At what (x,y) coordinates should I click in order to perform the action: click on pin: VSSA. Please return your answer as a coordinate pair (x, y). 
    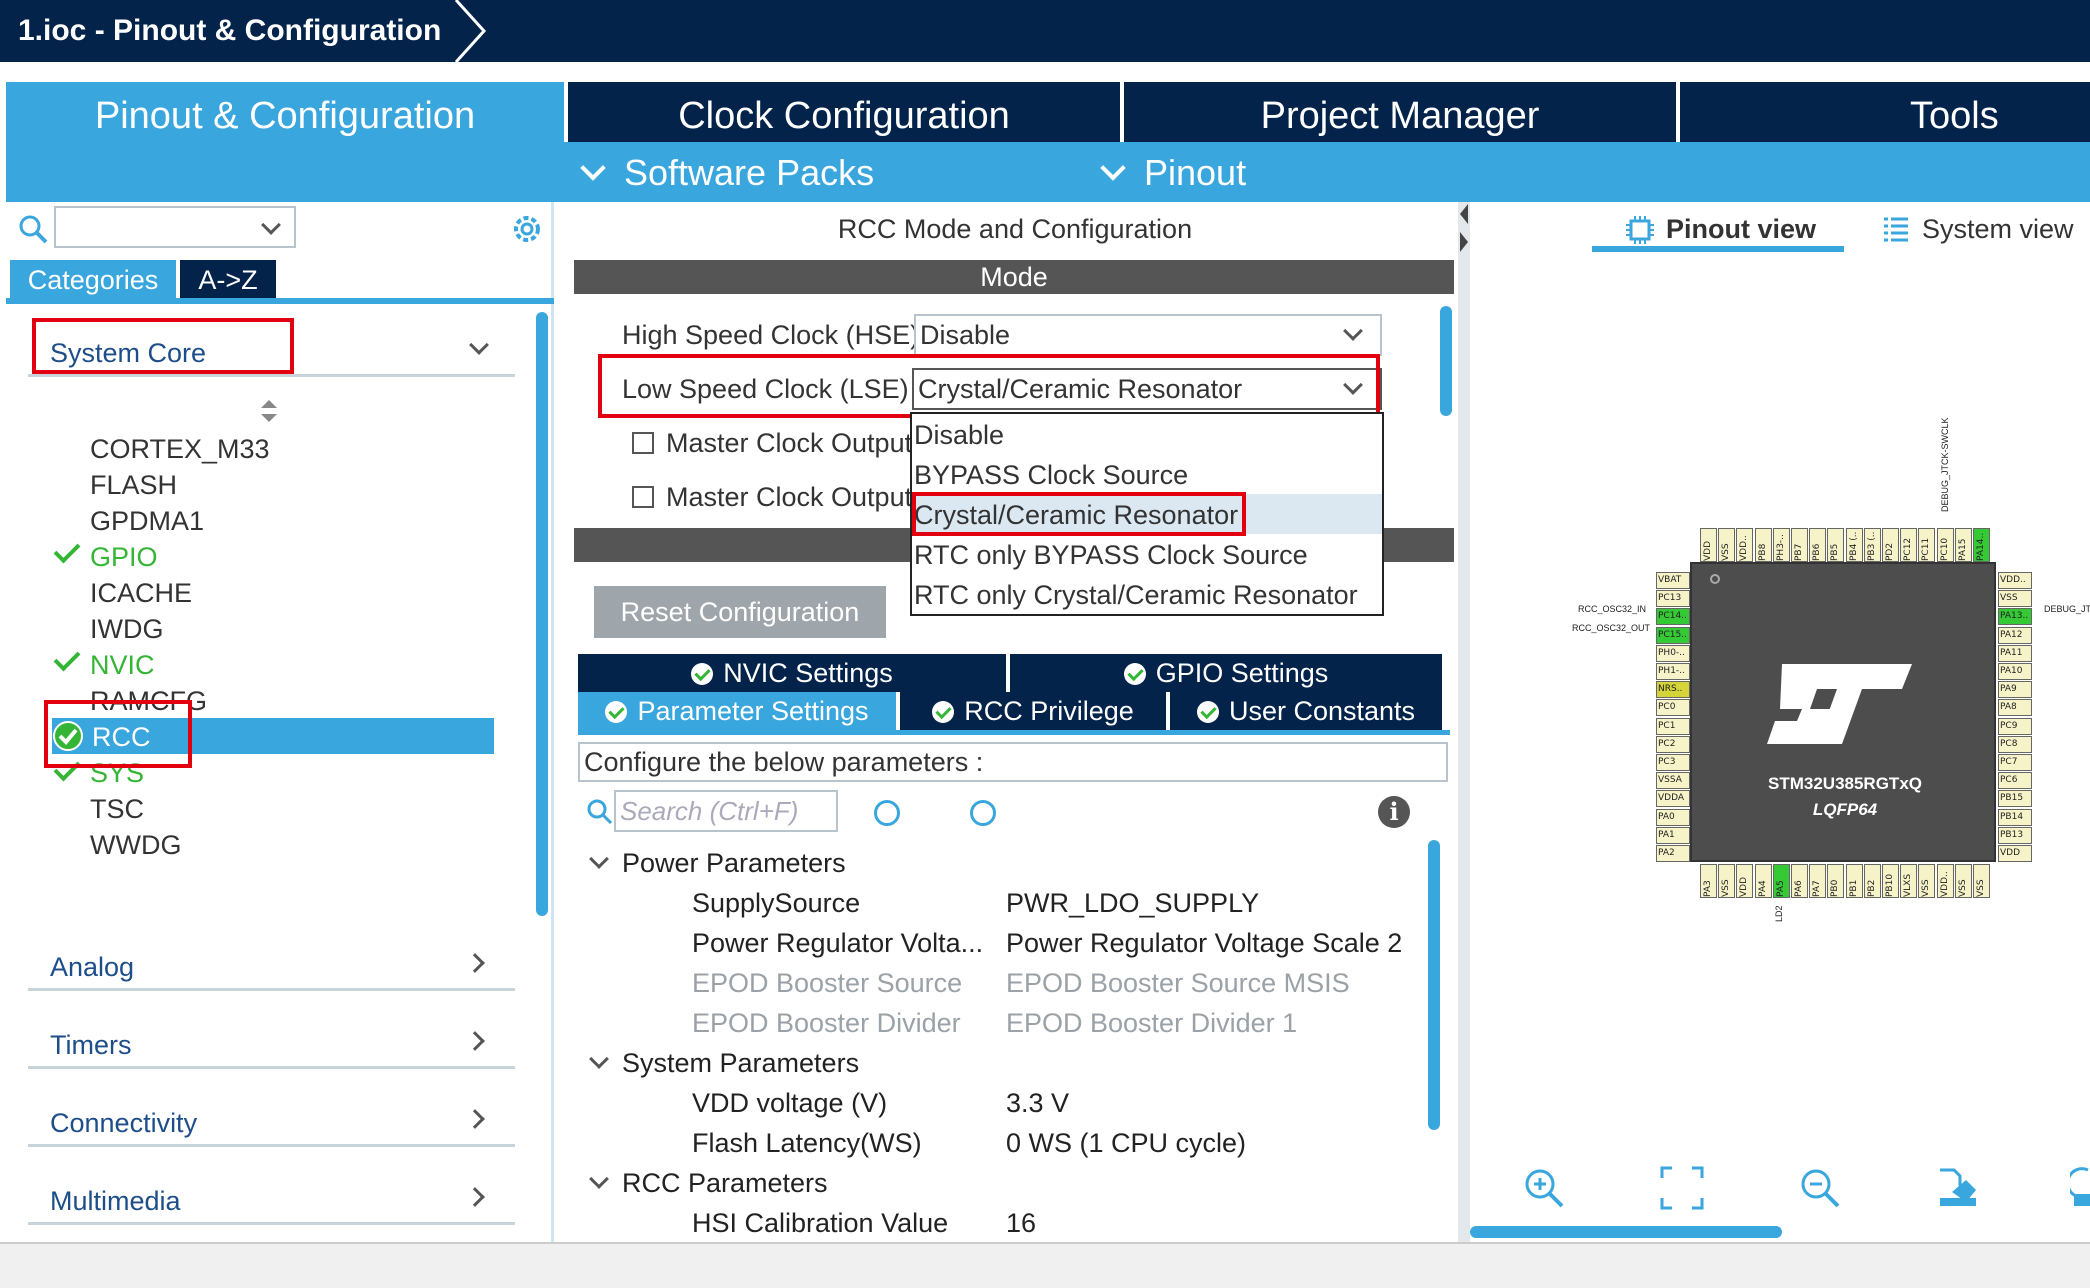
    Looking at the image, I should click on (1673, 781).